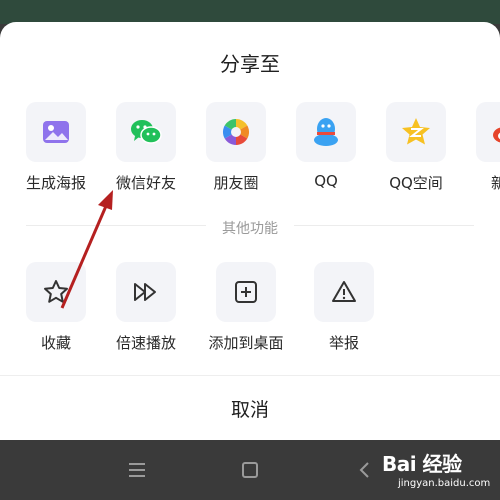  I want to click on app-background-strip, so click(250, 12).